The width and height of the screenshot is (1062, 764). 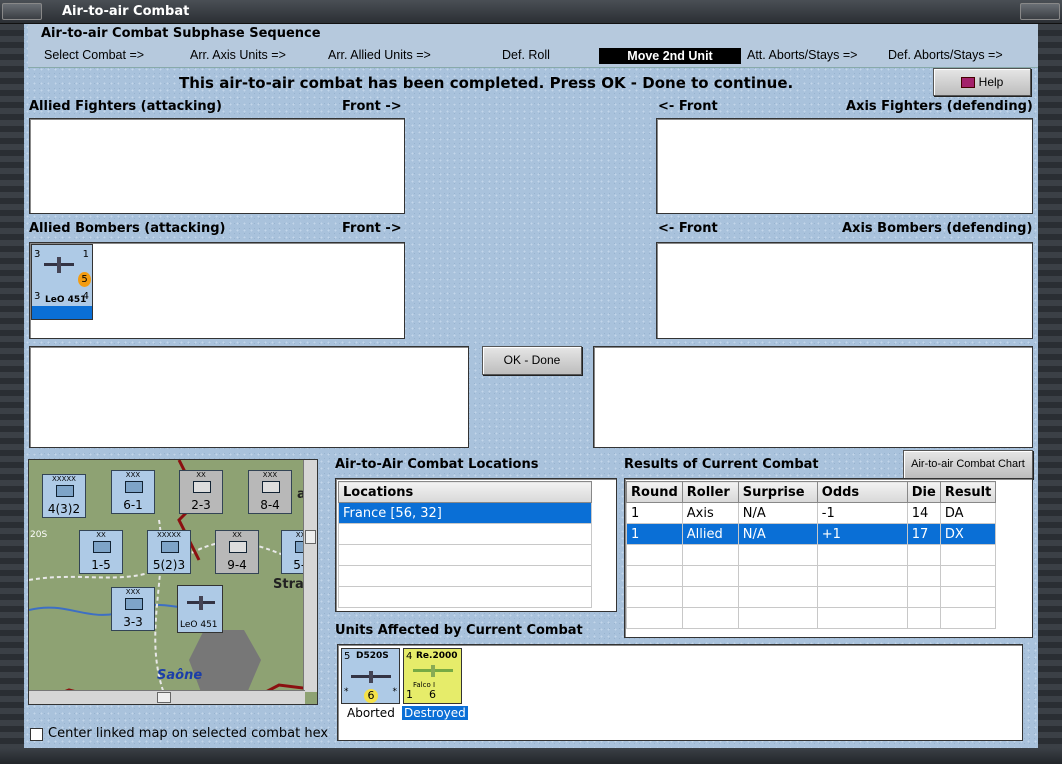 I want to click on locations-table: Locations France [56, 32], so click(x=465, y=544).